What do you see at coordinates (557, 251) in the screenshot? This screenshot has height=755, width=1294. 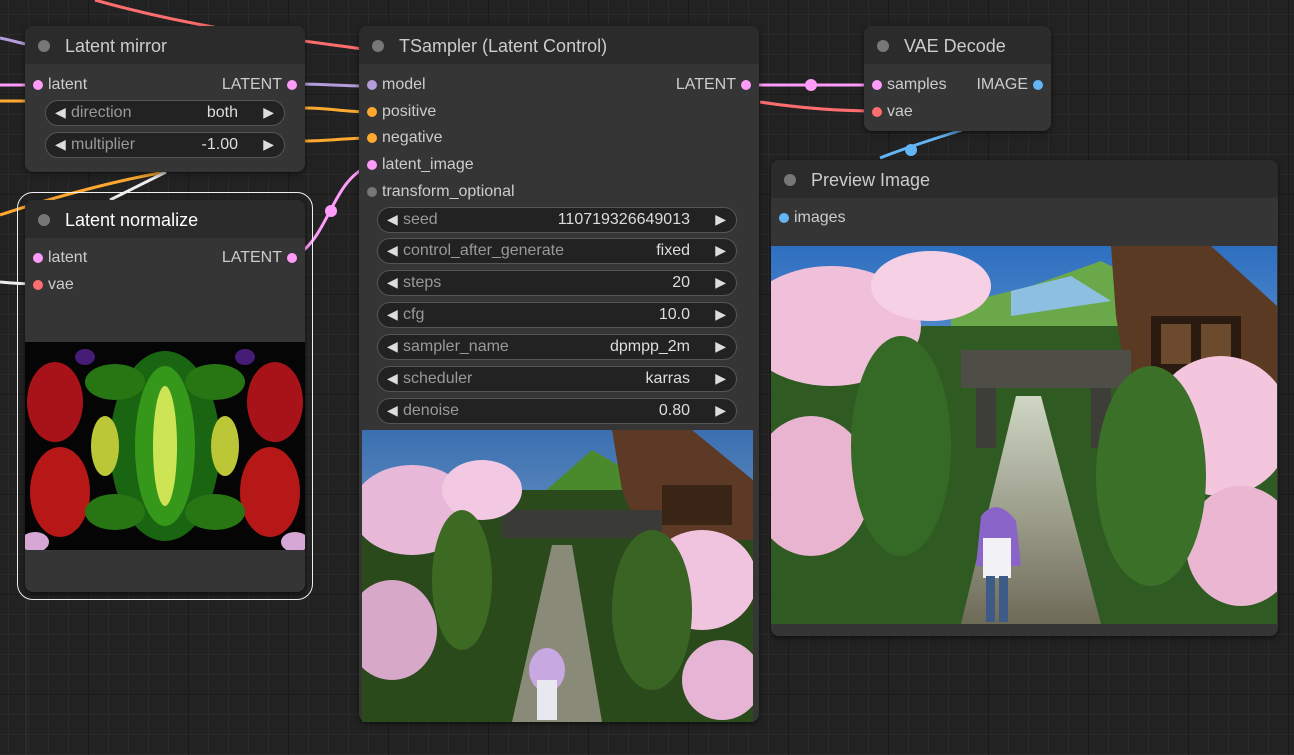 I see `control-after-generate-widget: ◀ control_after_generate fixed ▶` at bounding box center [557, 251].